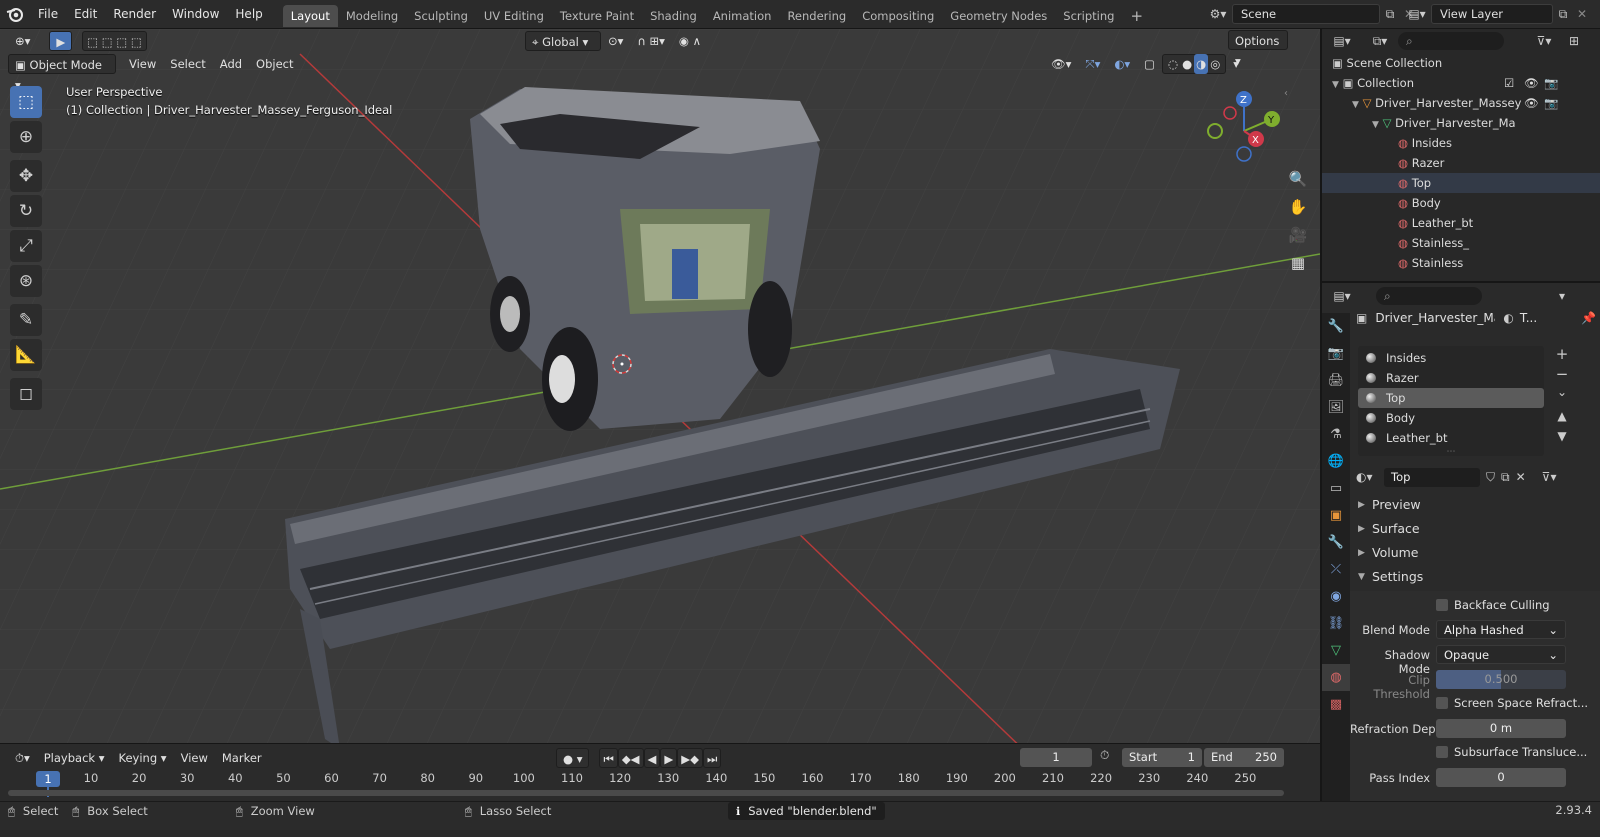 This screenshot has width=1600, height=837. Describe the element at coordinates (1461, 63) in the screenshot. I see `outliner-row-scene-collection: ▣ Scene Collection` at that location.